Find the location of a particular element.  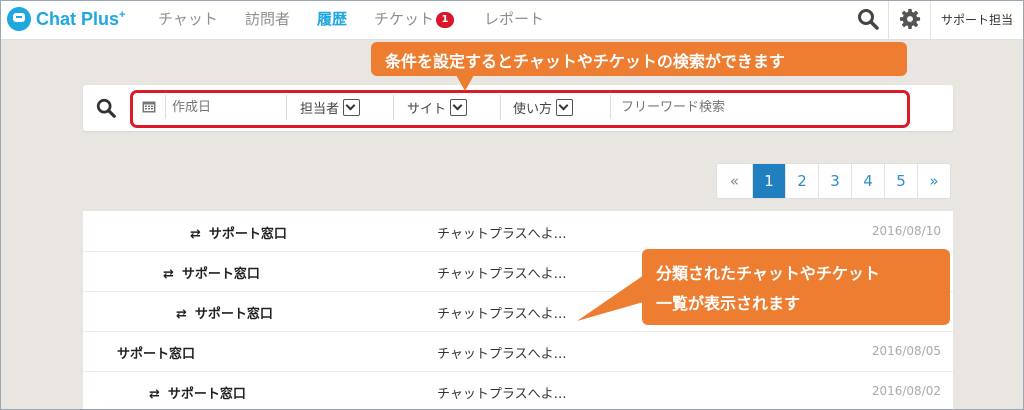

usage-select-label: 使い方 is located at coordinates (533, 109).